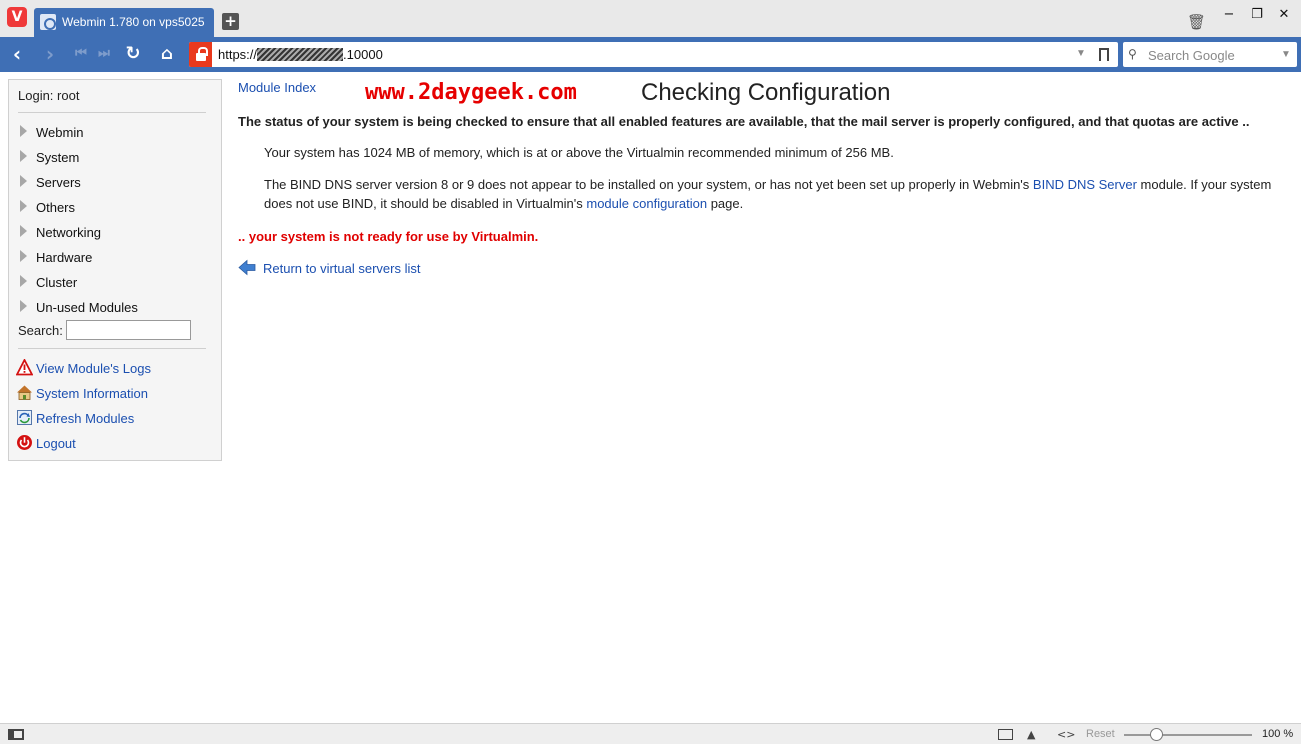  Describe the element at coordinates (133, 22) in the screenshot. I see `tab-title: Webmin 1.780 on vps5025` at that location.